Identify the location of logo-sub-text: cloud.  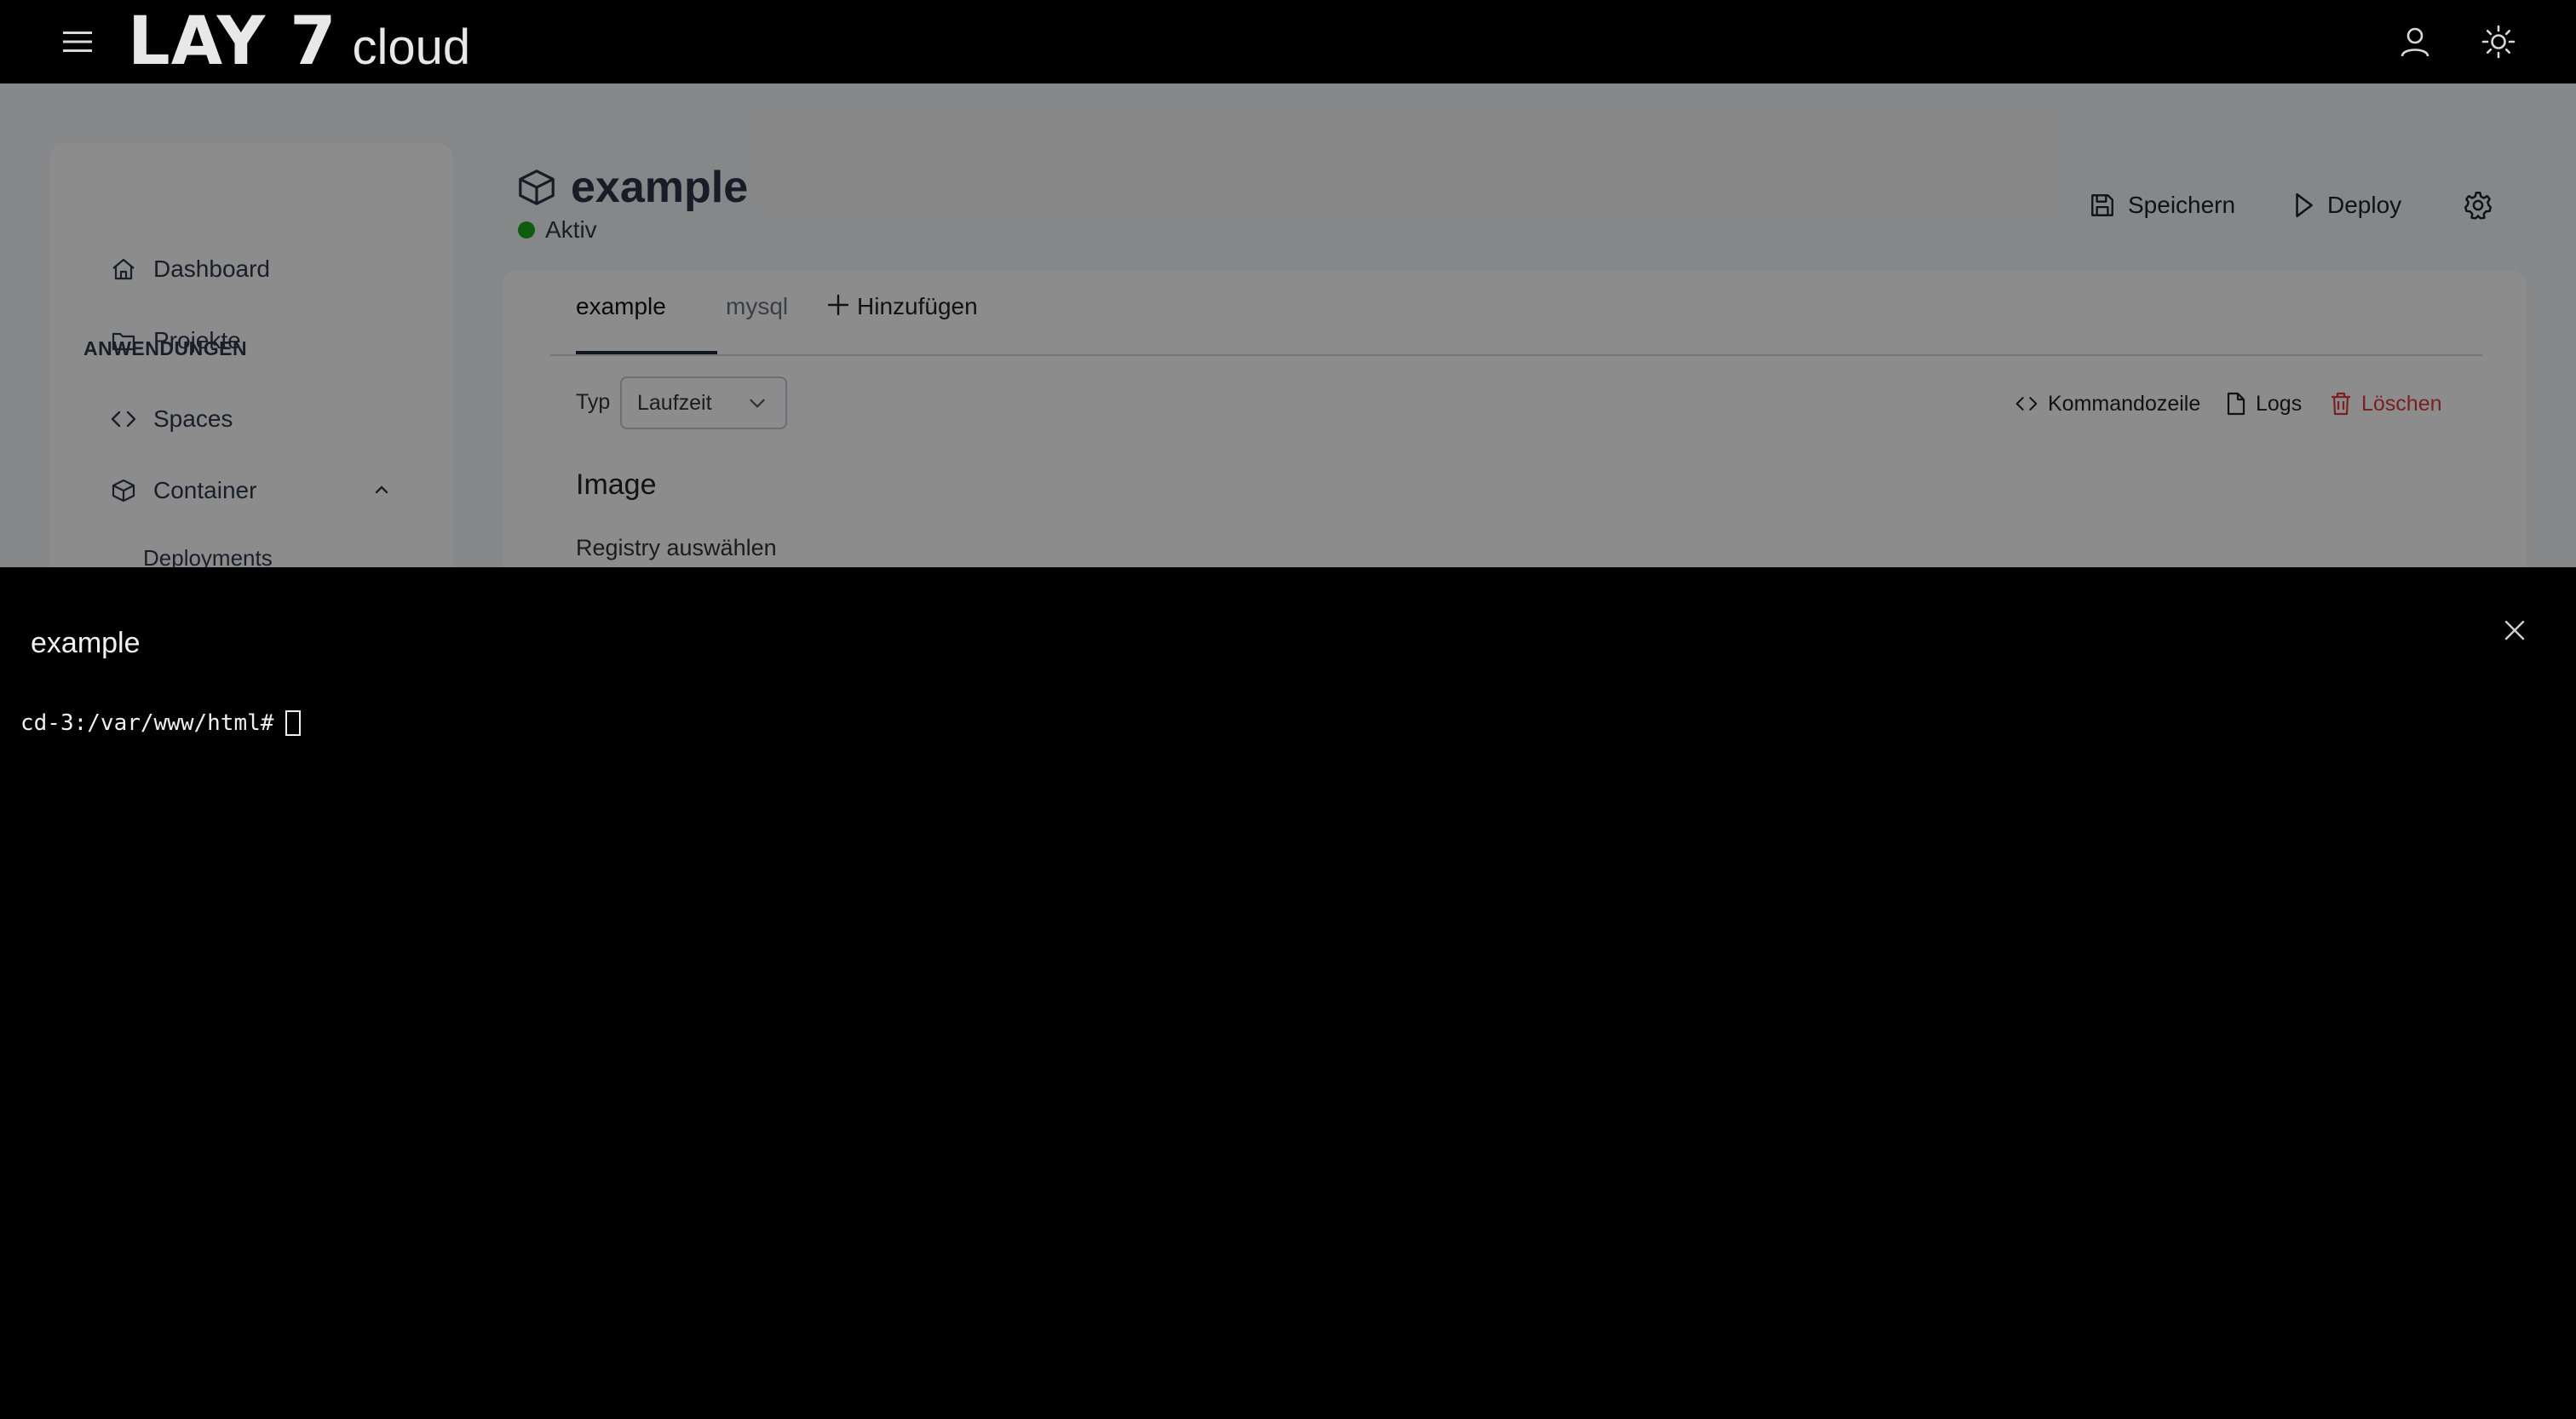
(411, 48).